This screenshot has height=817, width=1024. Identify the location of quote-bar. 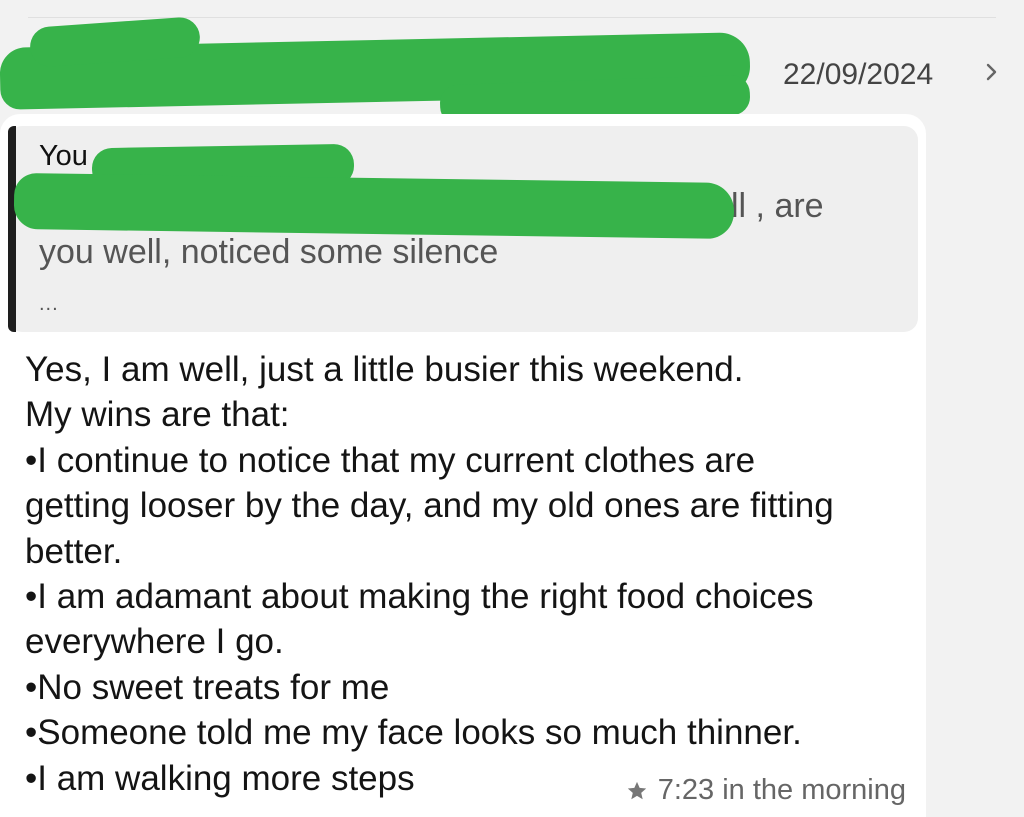
(12, 229).